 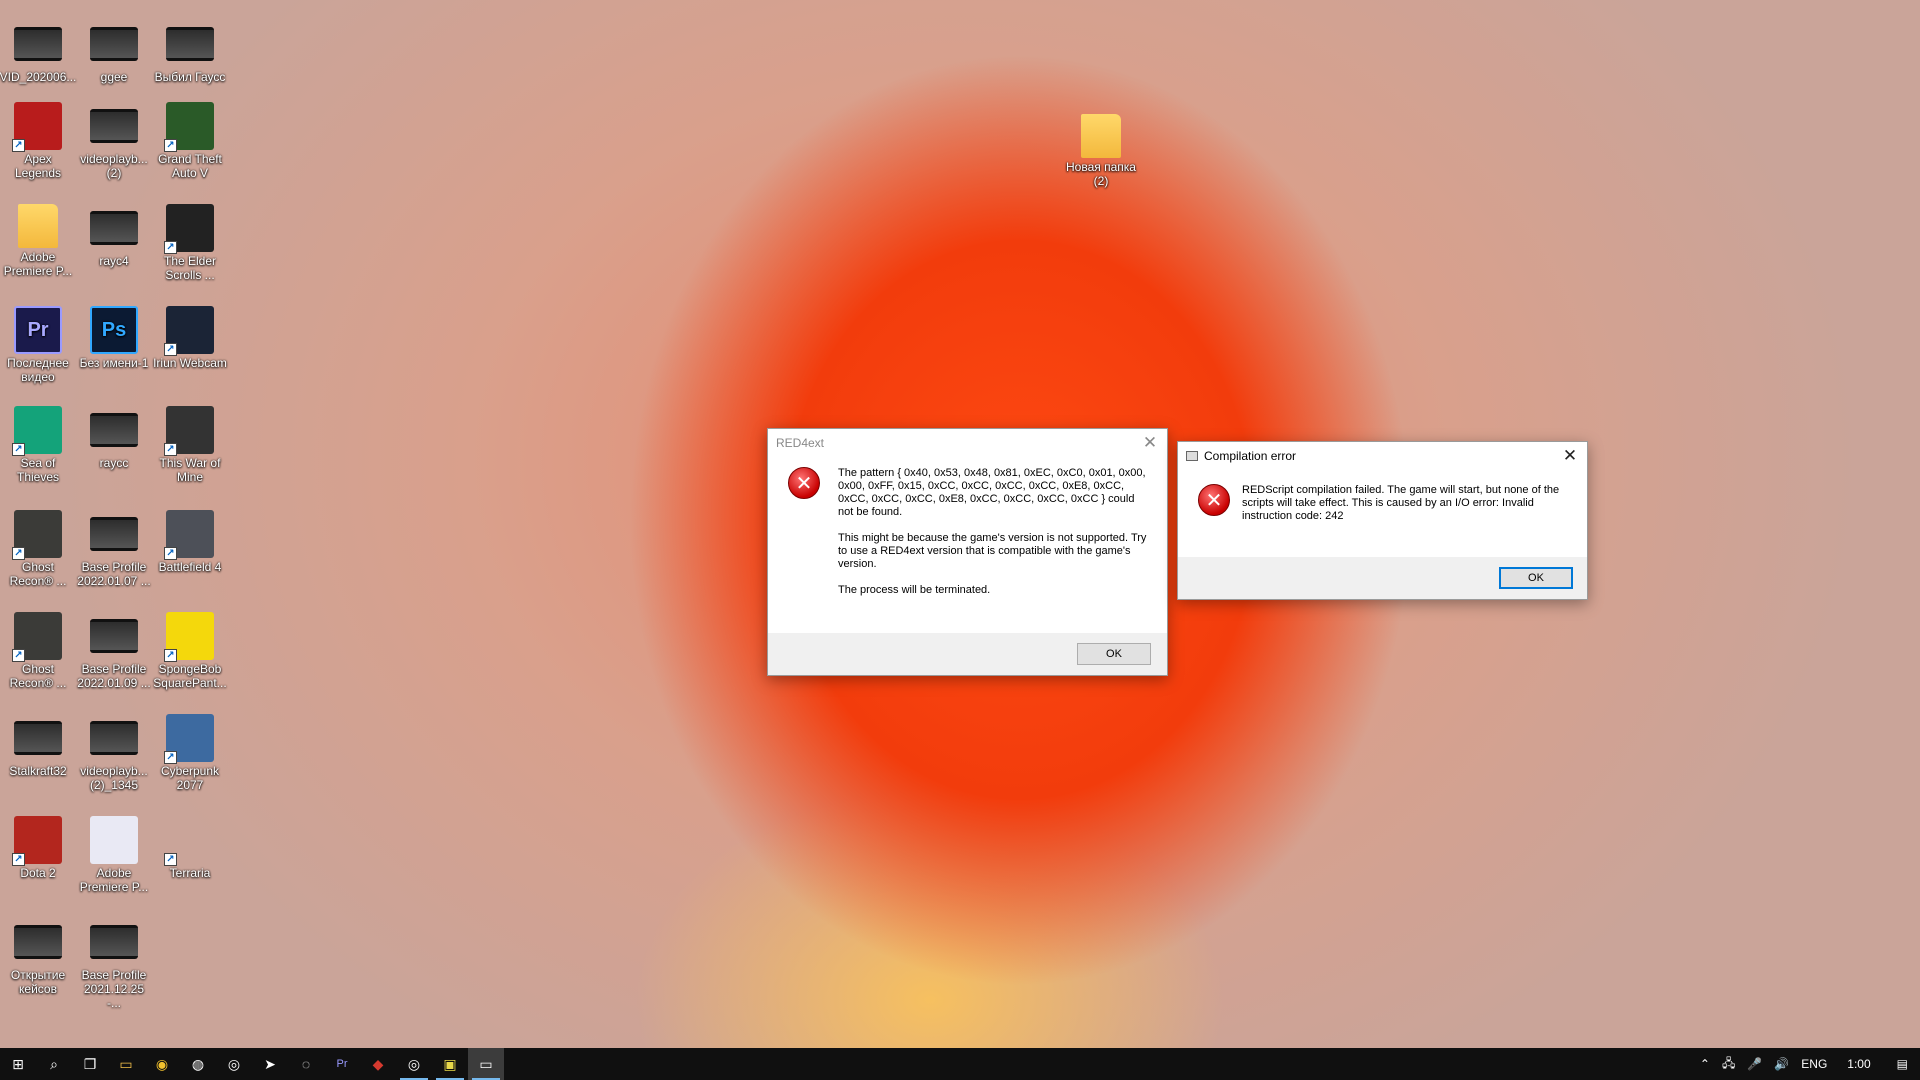 What do you see at coordinates (38, 863) in the screenshot?
I see `desktop-icon: ↗ Dota 2` at bounding box center [38, 863].